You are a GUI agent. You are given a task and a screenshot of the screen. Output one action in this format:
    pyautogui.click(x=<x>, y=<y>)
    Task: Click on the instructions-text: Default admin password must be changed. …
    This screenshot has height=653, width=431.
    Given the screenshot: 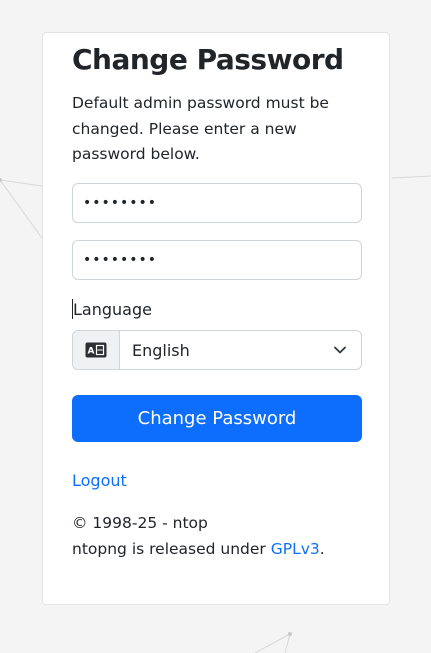 What is the action you would take?
    pyautogui.click(x=200, y=128)
    